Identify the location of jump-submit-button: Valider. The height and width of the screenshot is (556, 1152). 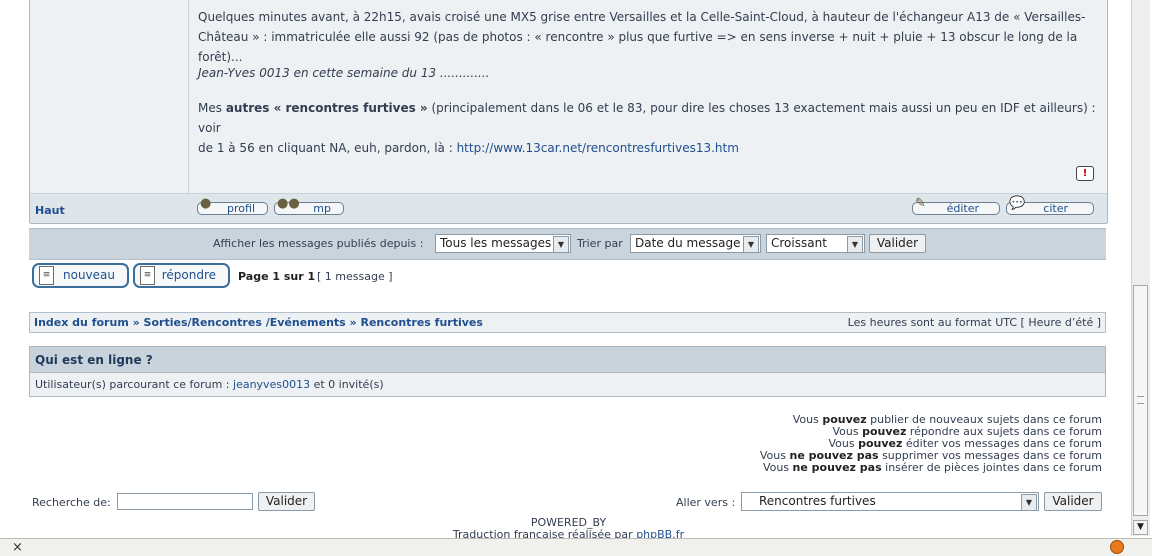
(1073, 501).